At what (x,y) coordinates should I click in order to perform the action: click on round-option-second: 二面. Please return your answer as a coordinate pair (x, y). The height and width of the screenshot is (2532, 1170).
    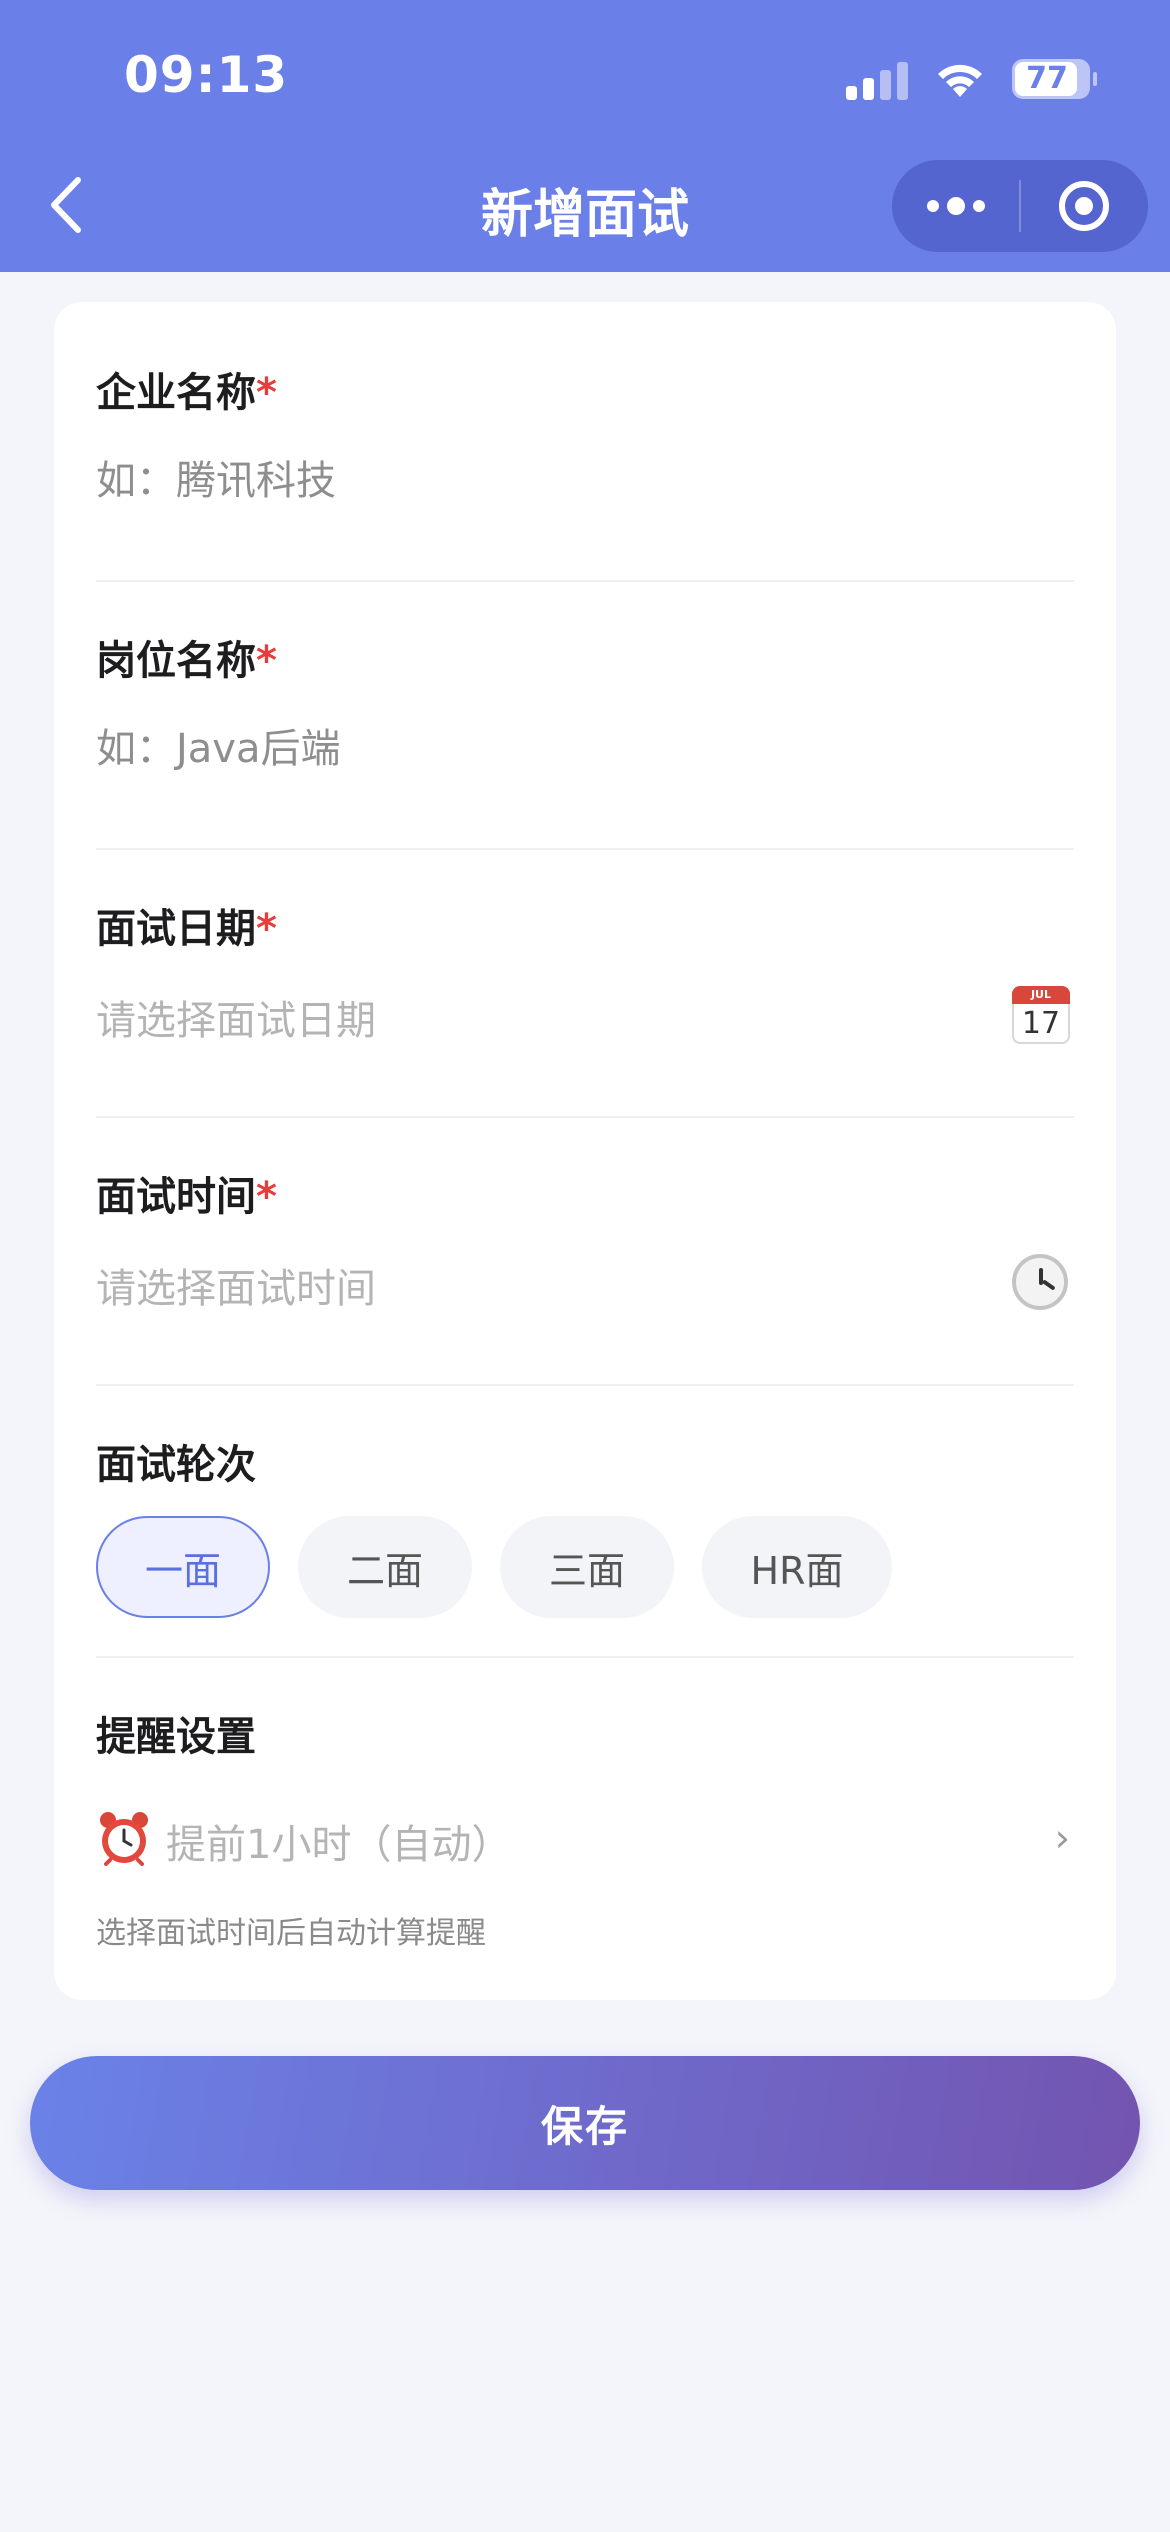
    Looking at the image, I should click on (385, 1567).